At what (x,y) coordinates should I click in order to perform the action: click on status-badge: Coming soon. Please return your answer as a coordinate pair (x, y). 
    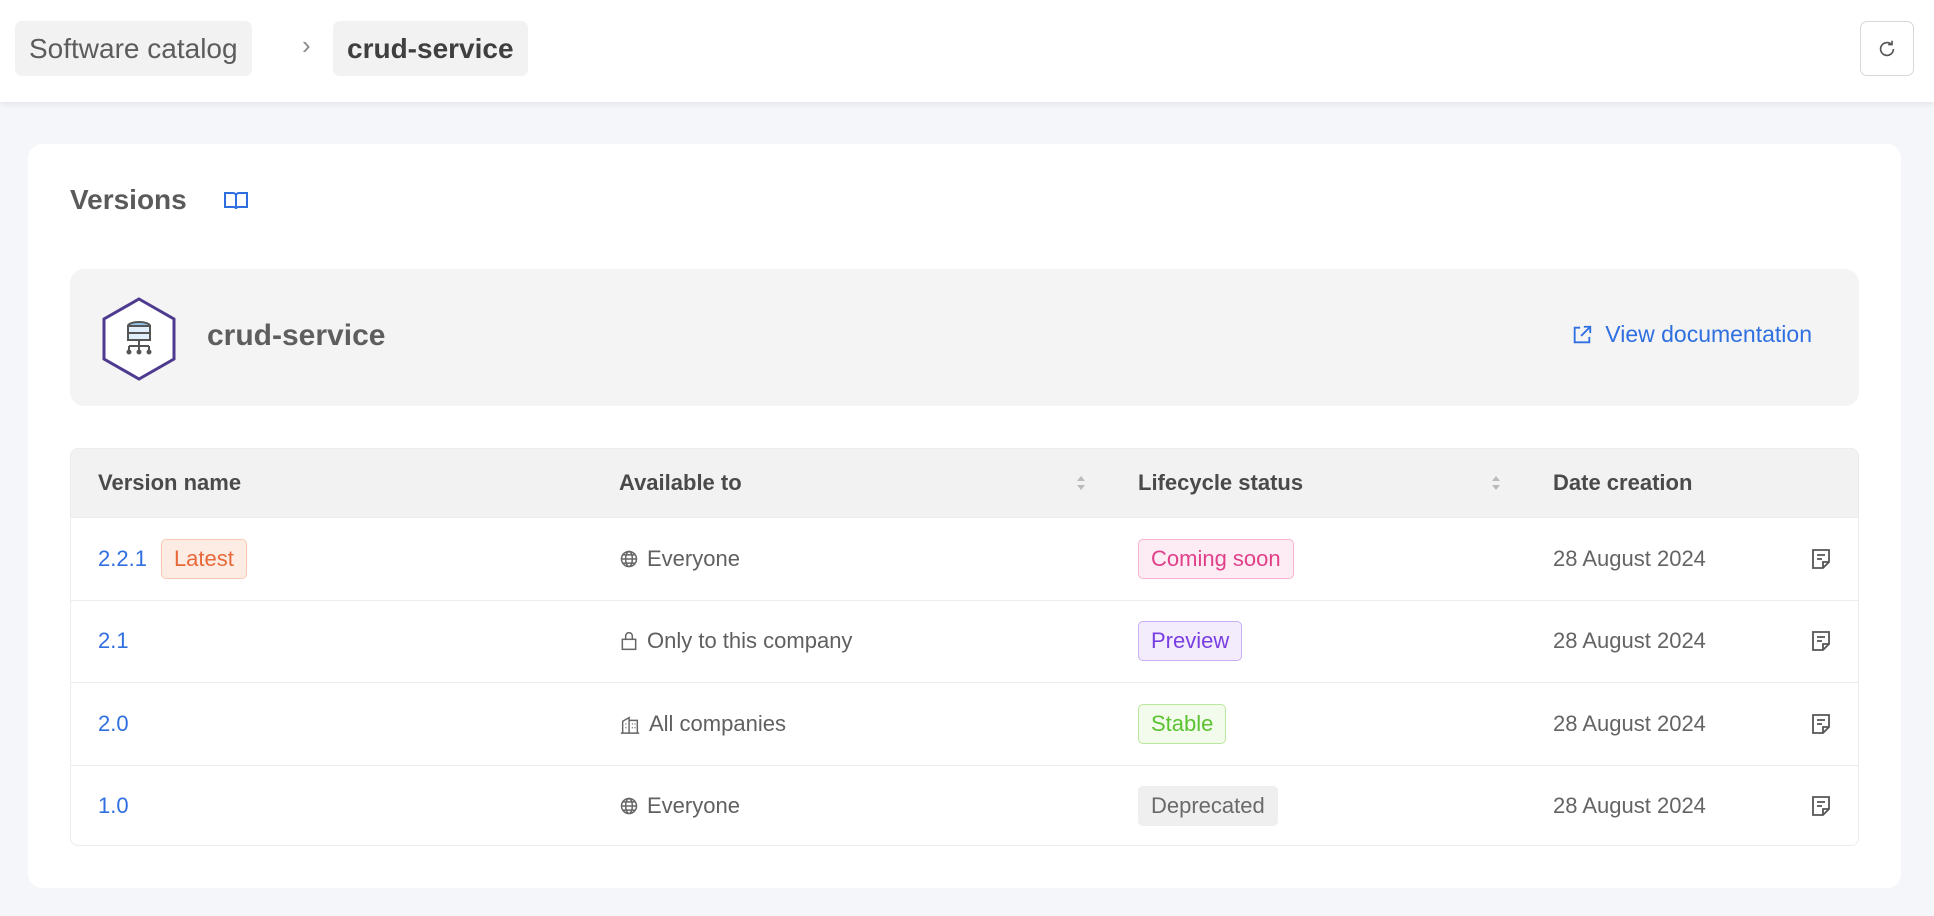
    Looking at the image, I should click on (1216, 558).